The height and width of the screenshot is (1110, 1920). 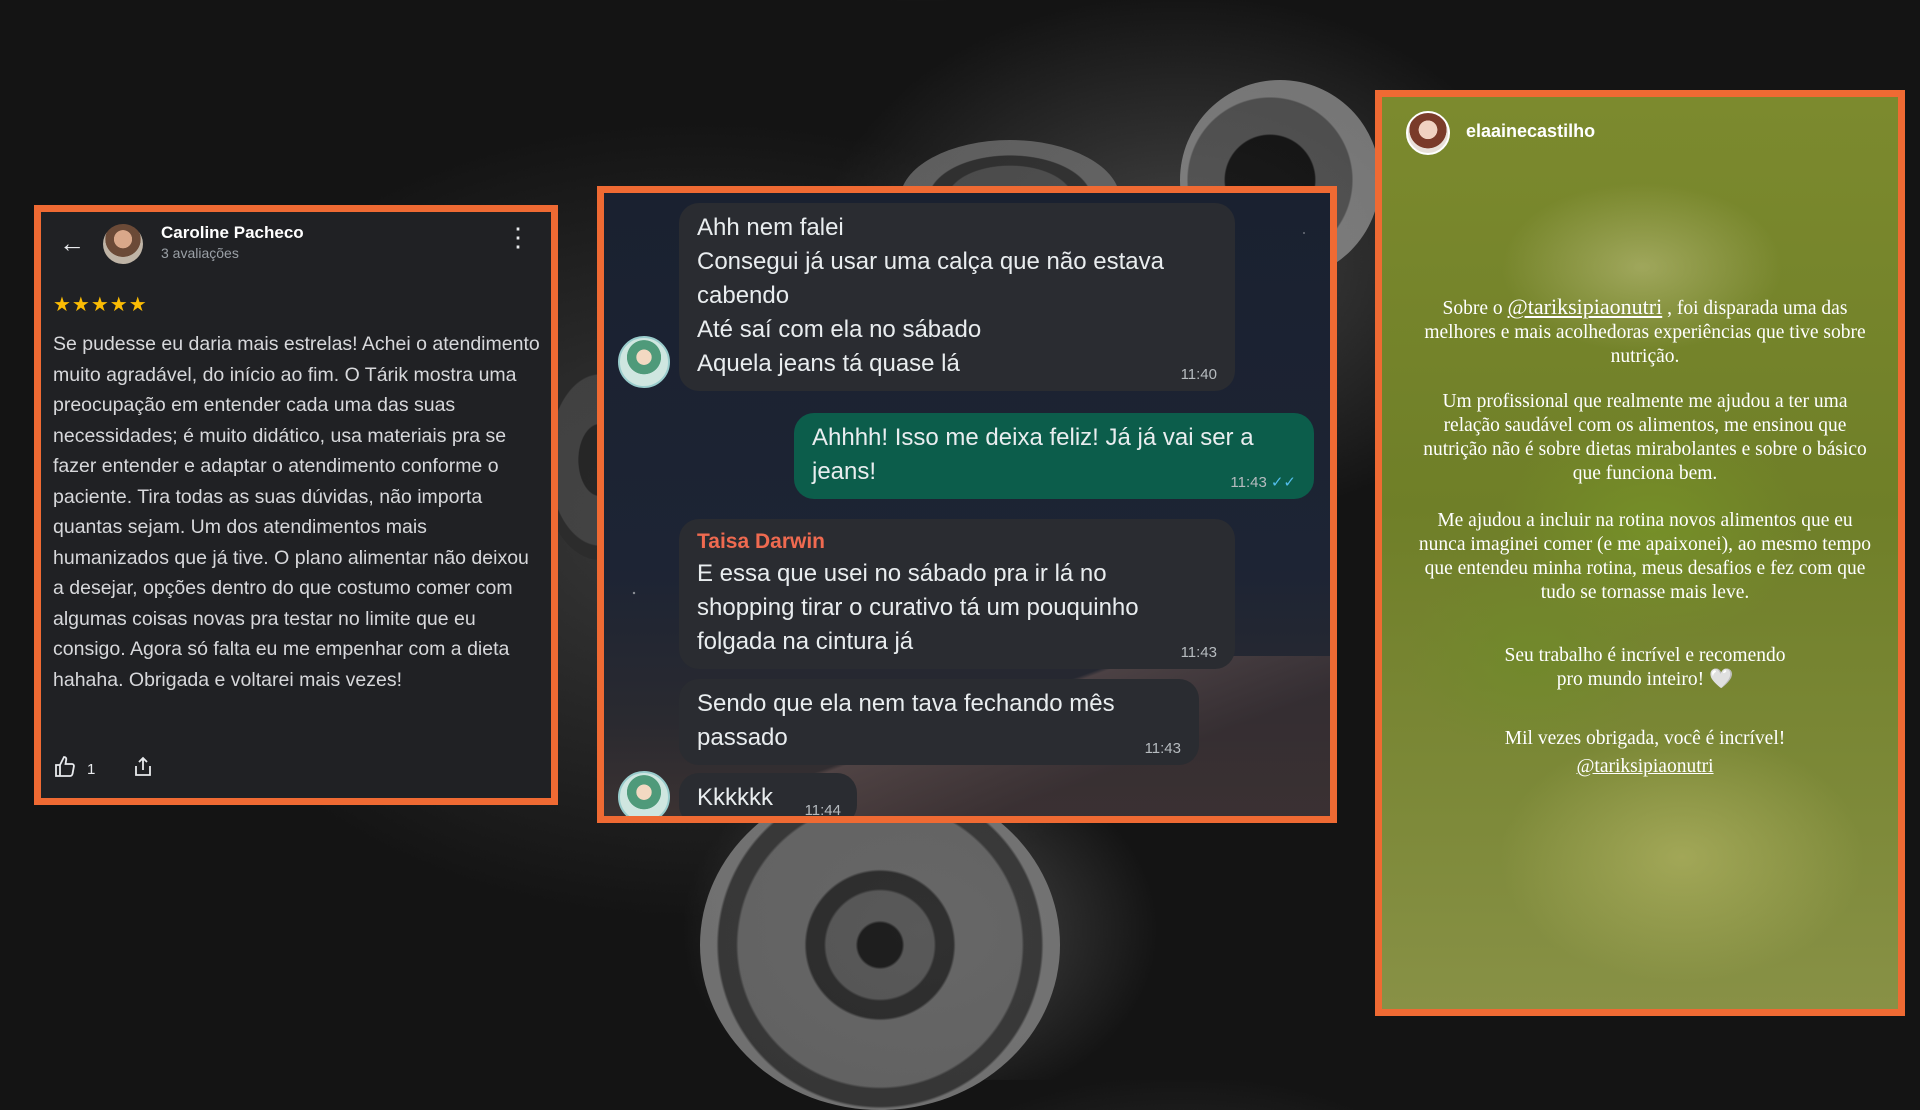 I want to click on review-header: ← Caroline Pacheco 3 avaliações ⋮, so click(x=296, y=242).